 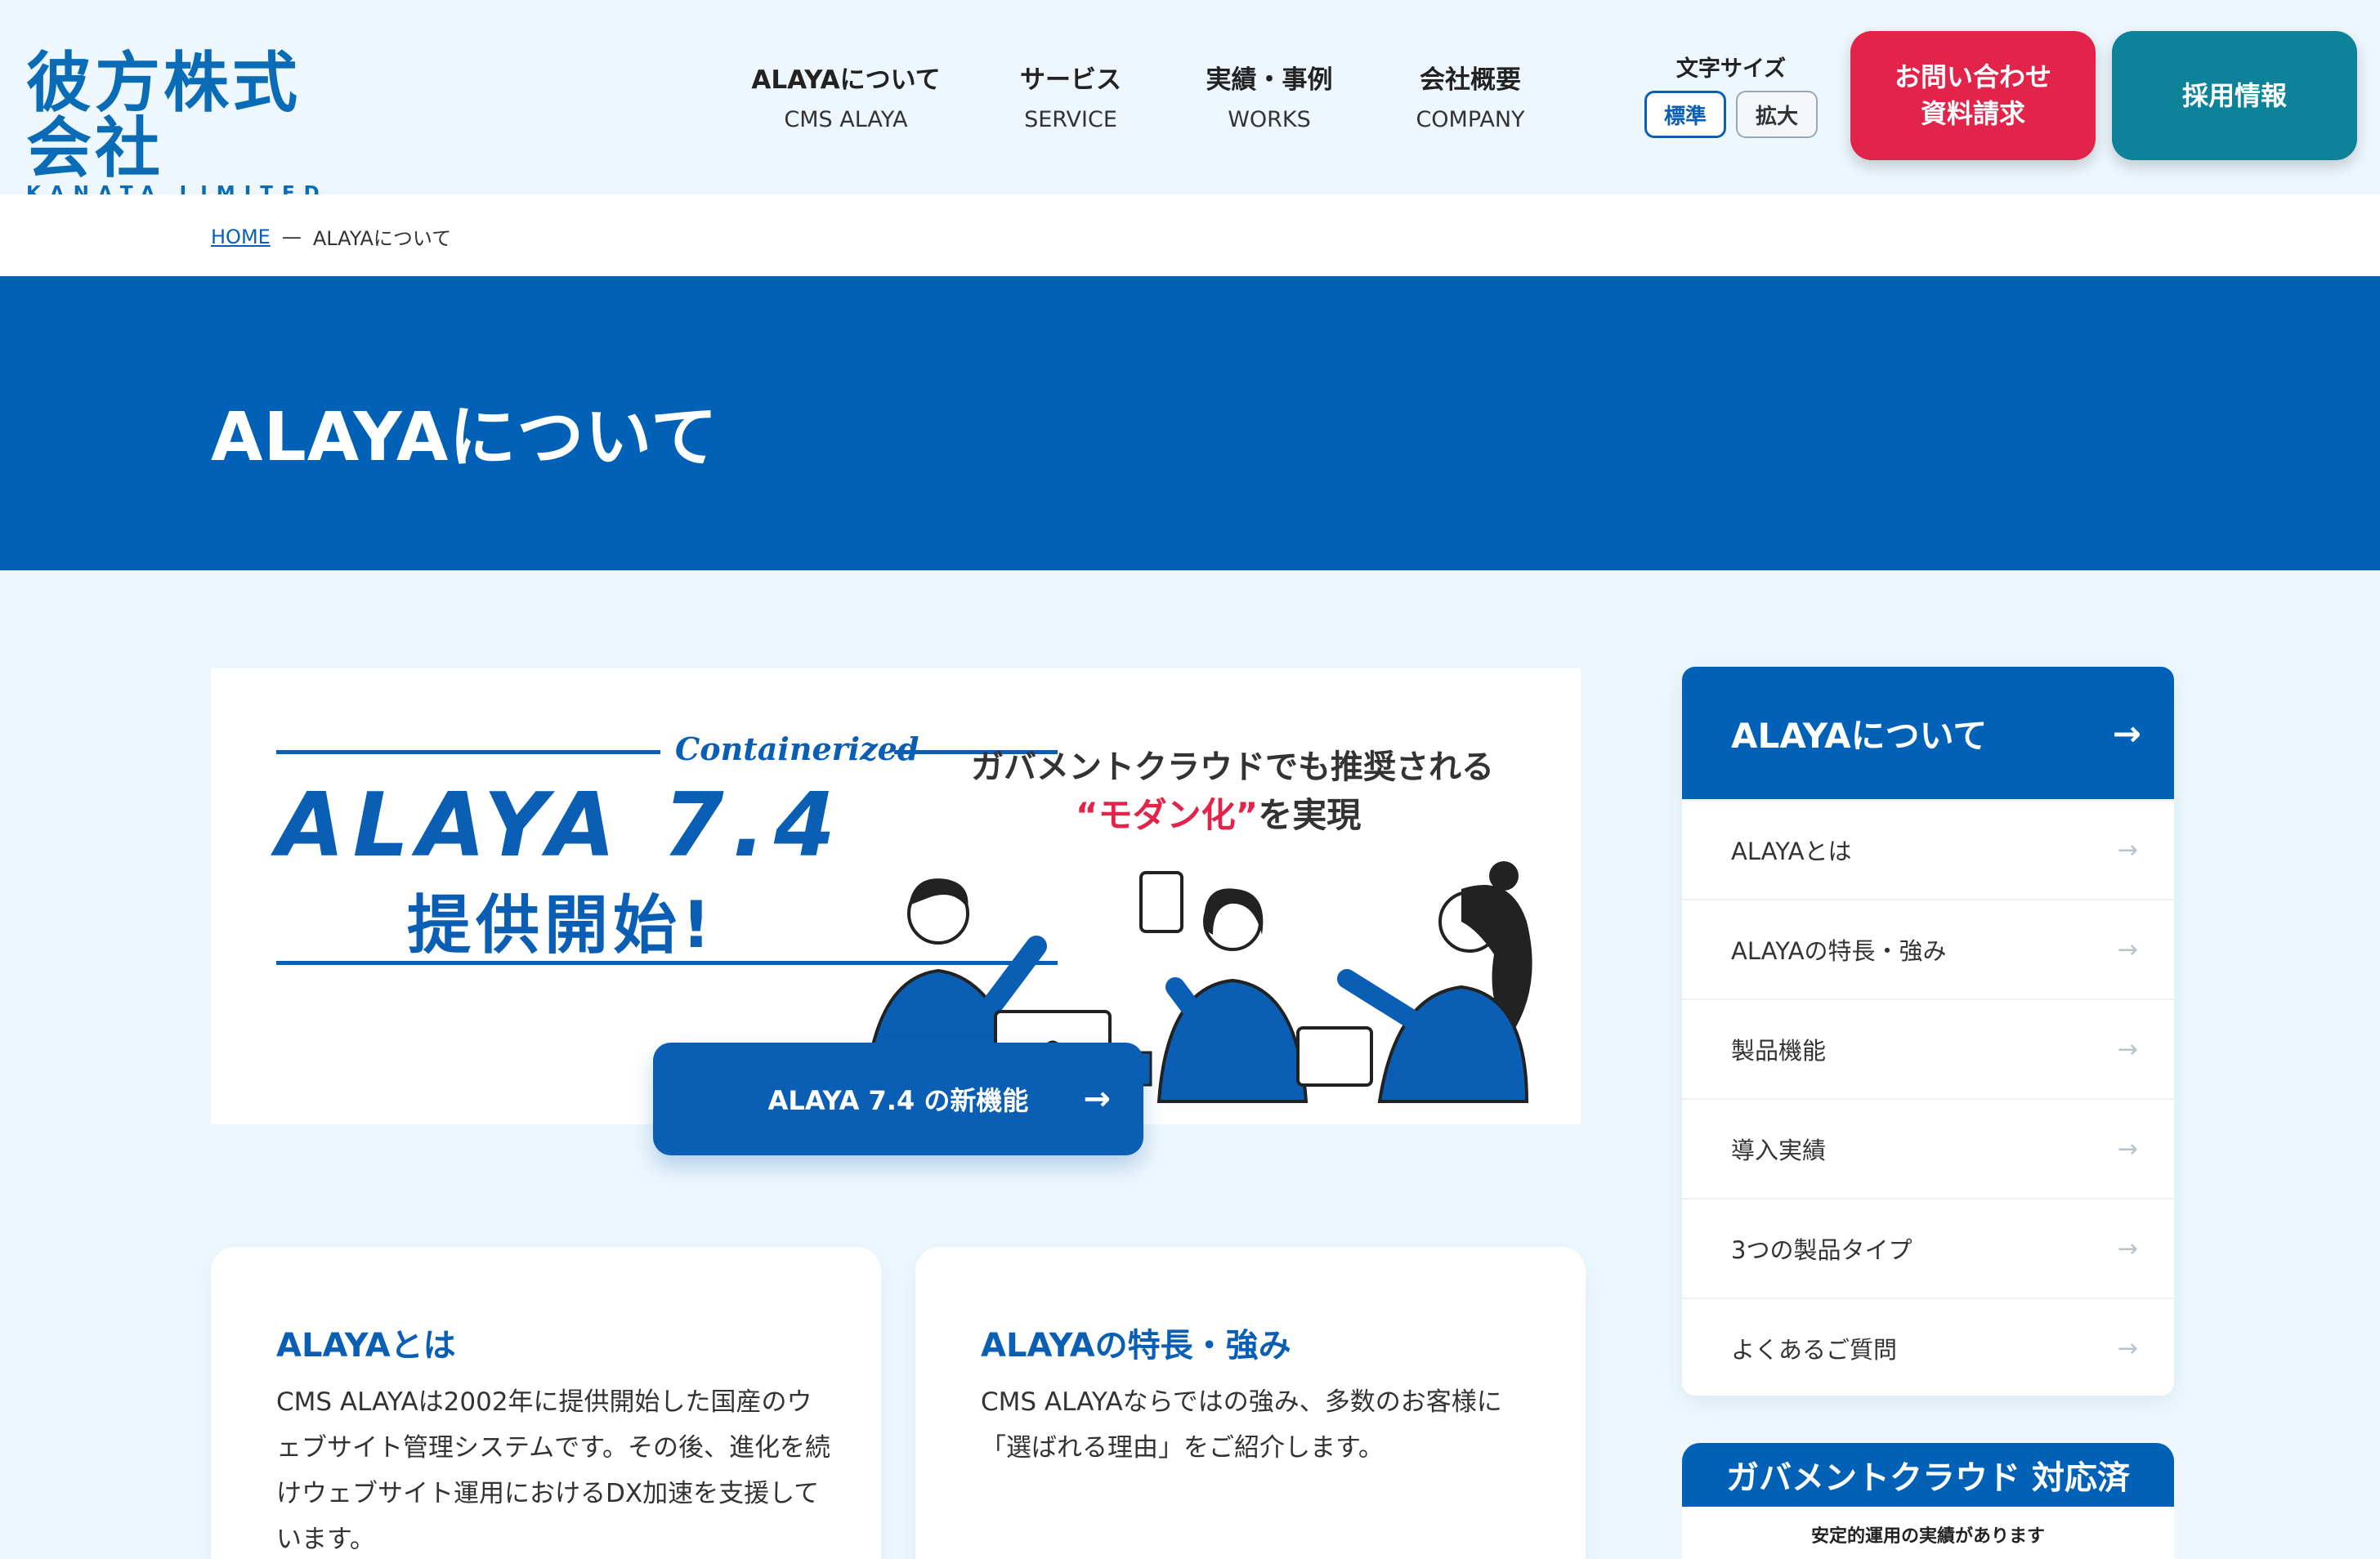 I want to click on banner-launch-text: 提供開始!, so click(x=562, y=926).